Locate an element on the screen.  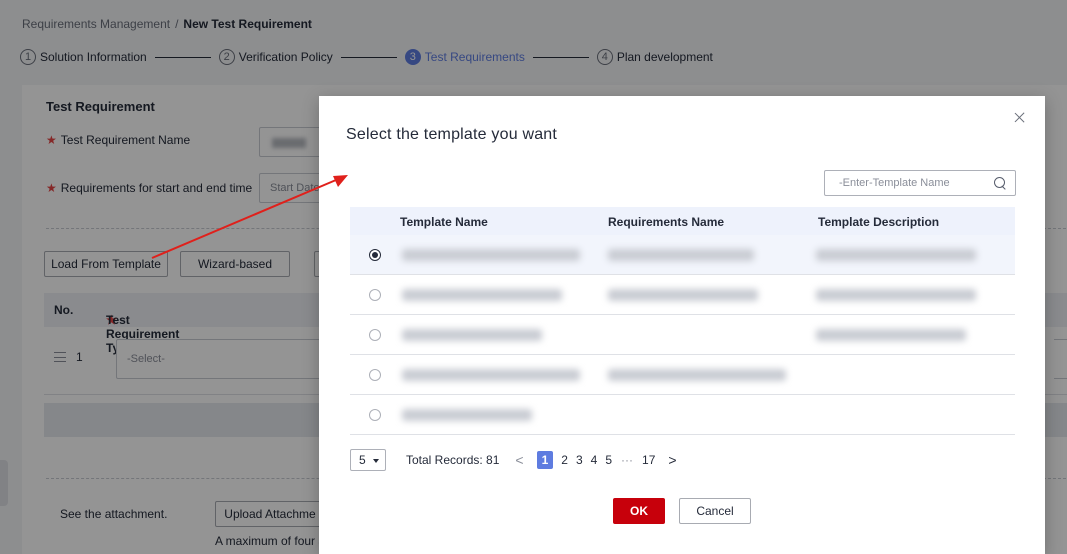
page-5: 5 is located at coordinates (608, 460).